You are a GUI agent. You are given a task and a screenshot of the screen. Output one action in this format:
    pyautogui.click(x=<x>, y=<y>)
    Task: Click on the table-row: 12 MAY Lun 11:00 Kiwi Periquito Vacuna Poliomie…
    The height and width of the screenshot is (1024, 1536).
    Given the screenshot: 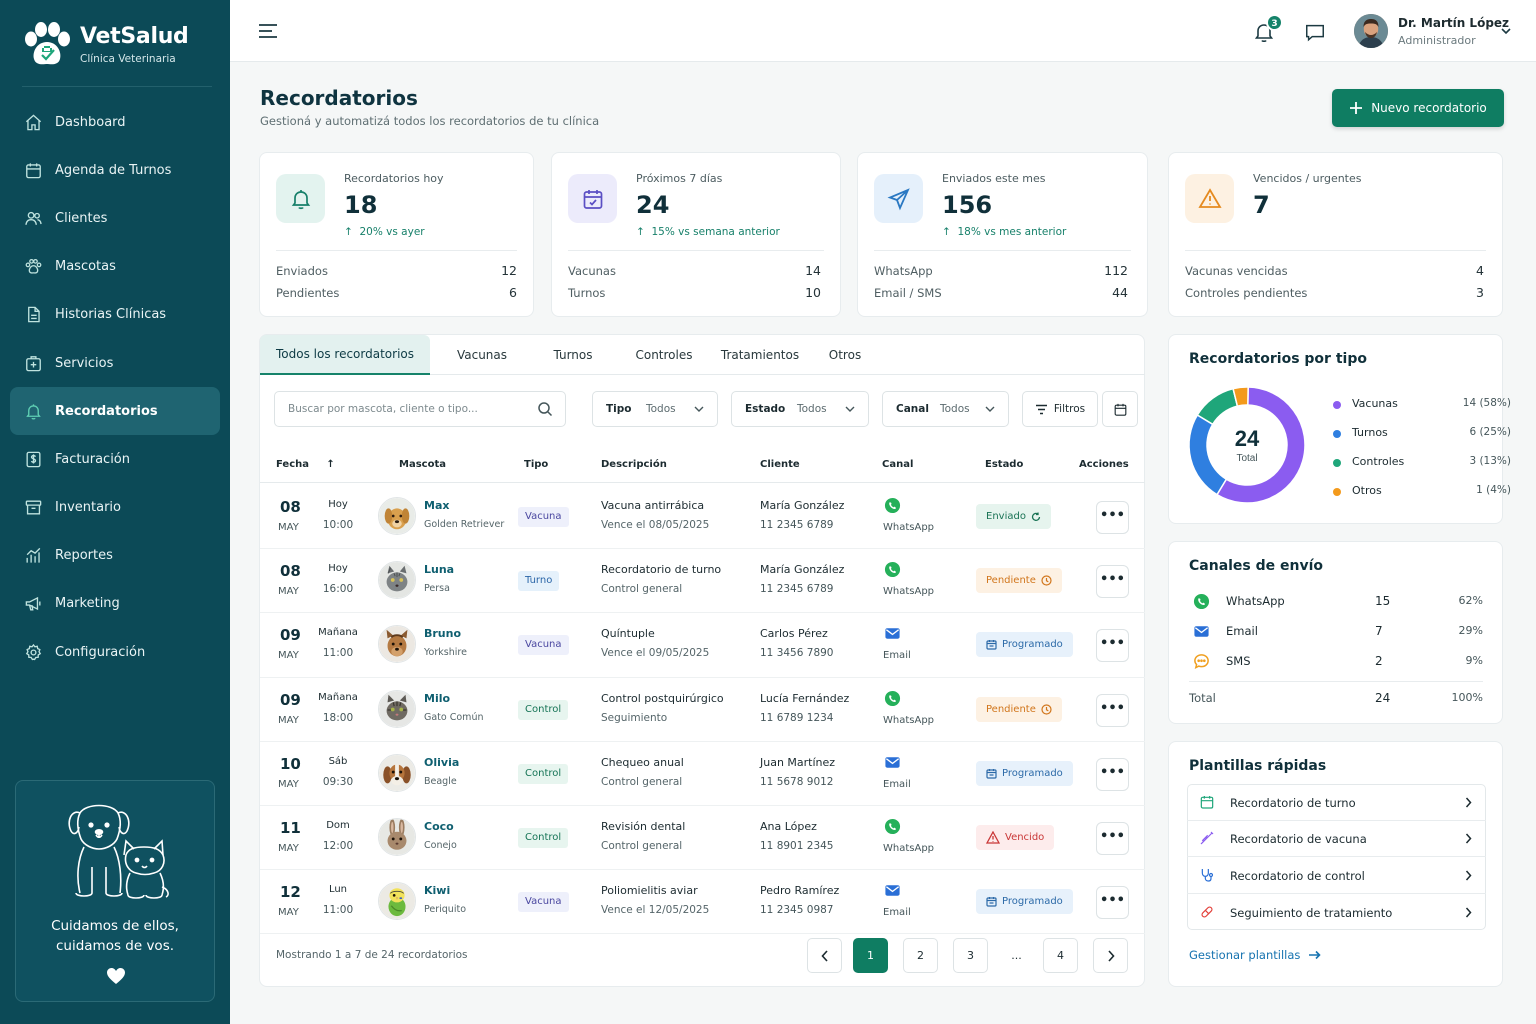 What is the action you would take?
    pyautogui.click(x=702, y=902)
    